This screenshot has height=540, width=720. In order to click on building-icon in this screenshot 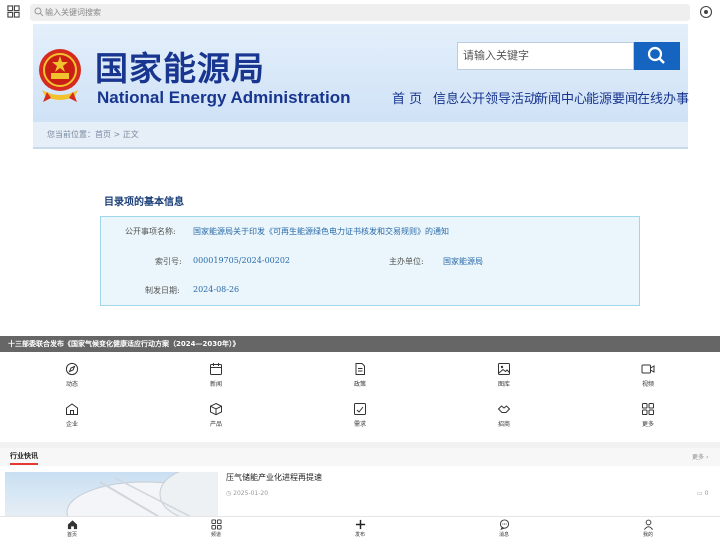, I will do `click(72, 409)`.